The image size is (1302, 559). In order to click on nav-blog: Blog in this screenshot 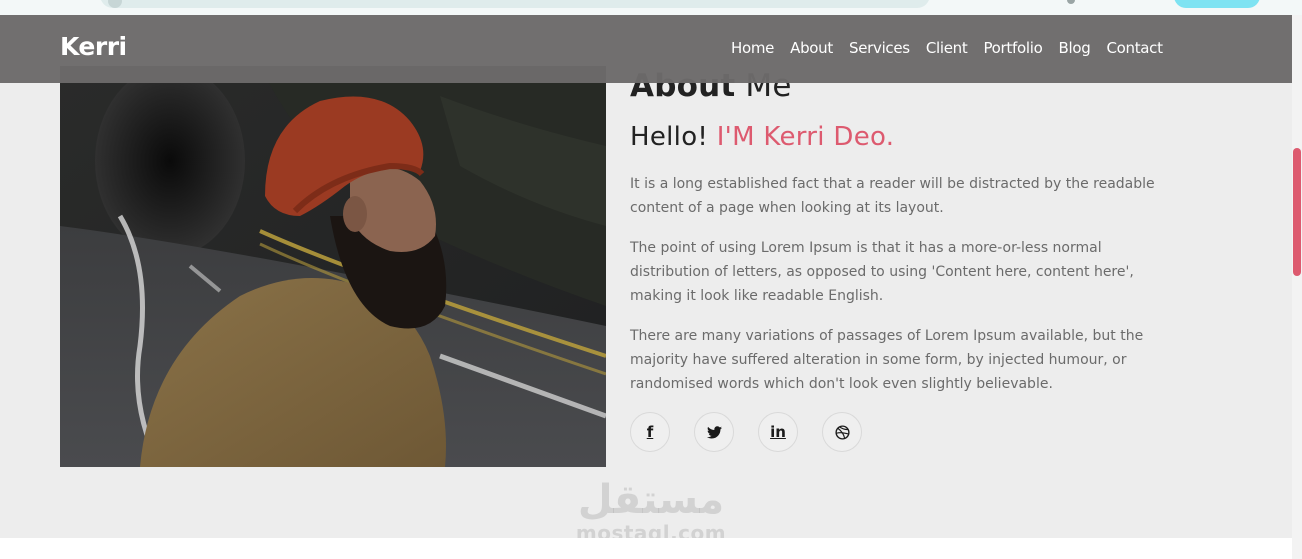, I will do `click(1074, 48)`.